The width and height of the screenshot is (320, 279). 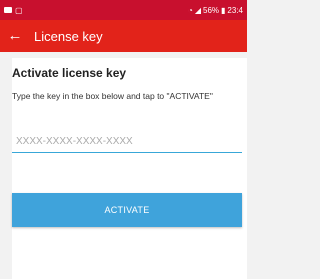 I want to click on activate-button: ACTIVATE, so click(x=127, y=210).